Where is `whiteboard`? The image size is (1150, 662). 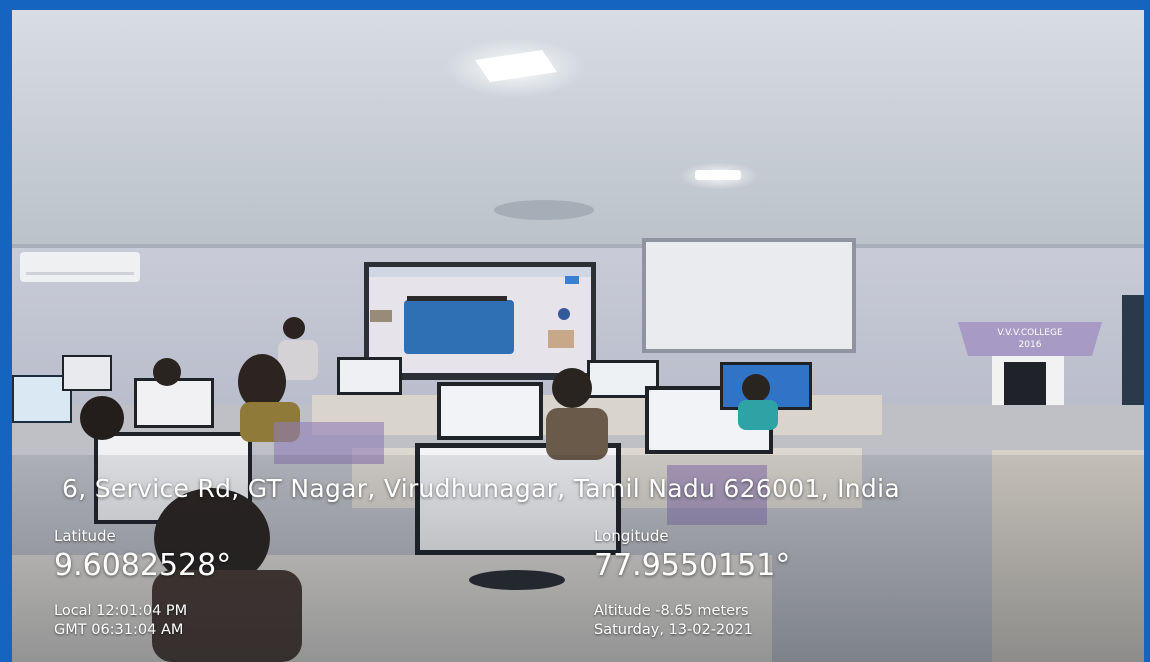 whiteboard is located at coordinates (749, 295).